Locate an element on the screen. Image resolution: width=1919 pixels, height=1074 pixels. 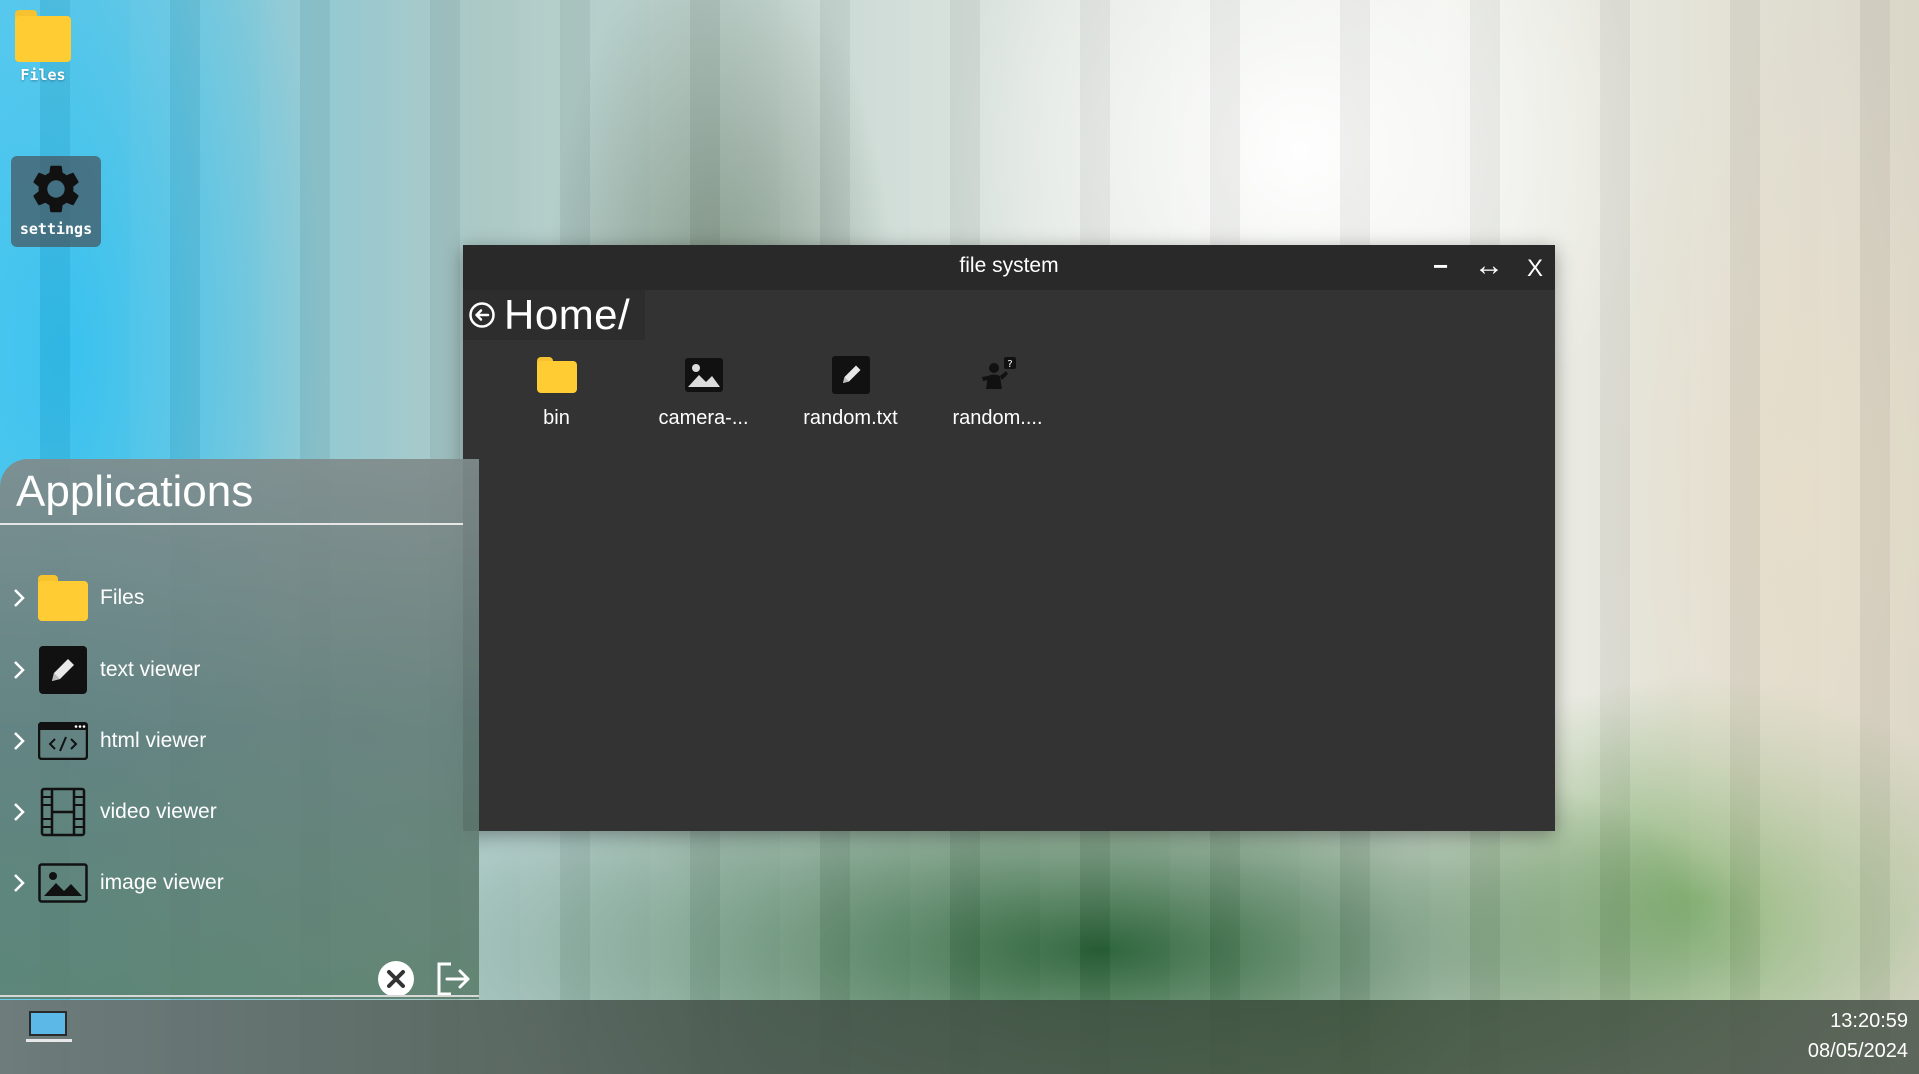
taskbar: 13:20:59 08/05/2024 is located at coordinates (959, 1037).